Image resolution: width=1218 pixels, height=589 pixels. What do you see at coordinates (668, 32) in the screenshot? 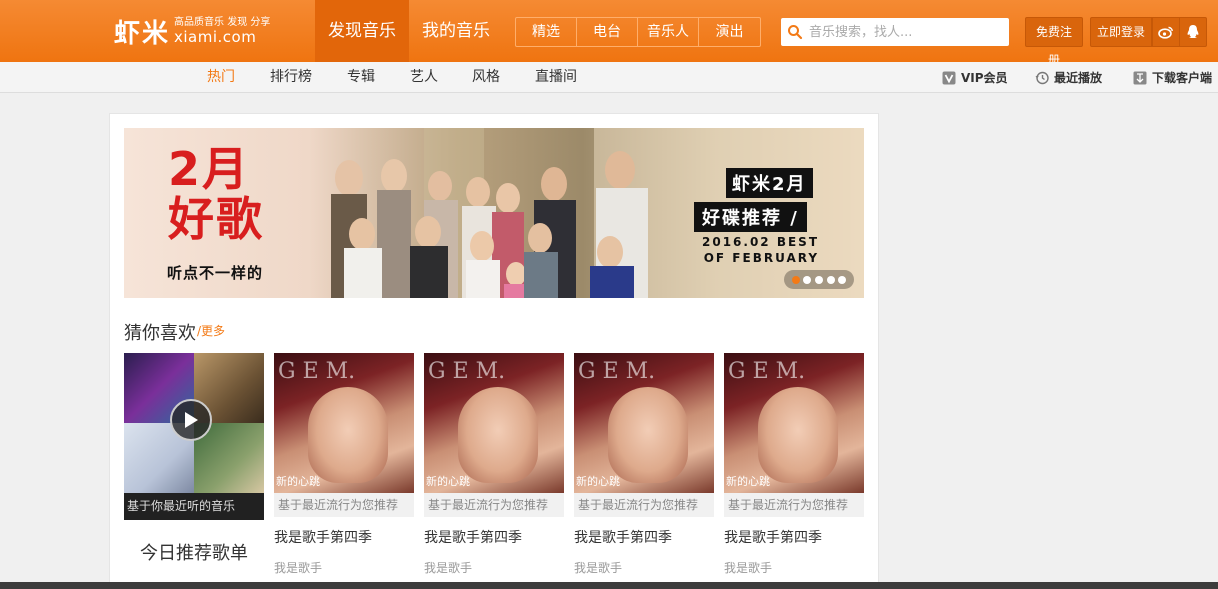
I see `subnav-musicians: 音乐人` at bounding box center [668, 32].